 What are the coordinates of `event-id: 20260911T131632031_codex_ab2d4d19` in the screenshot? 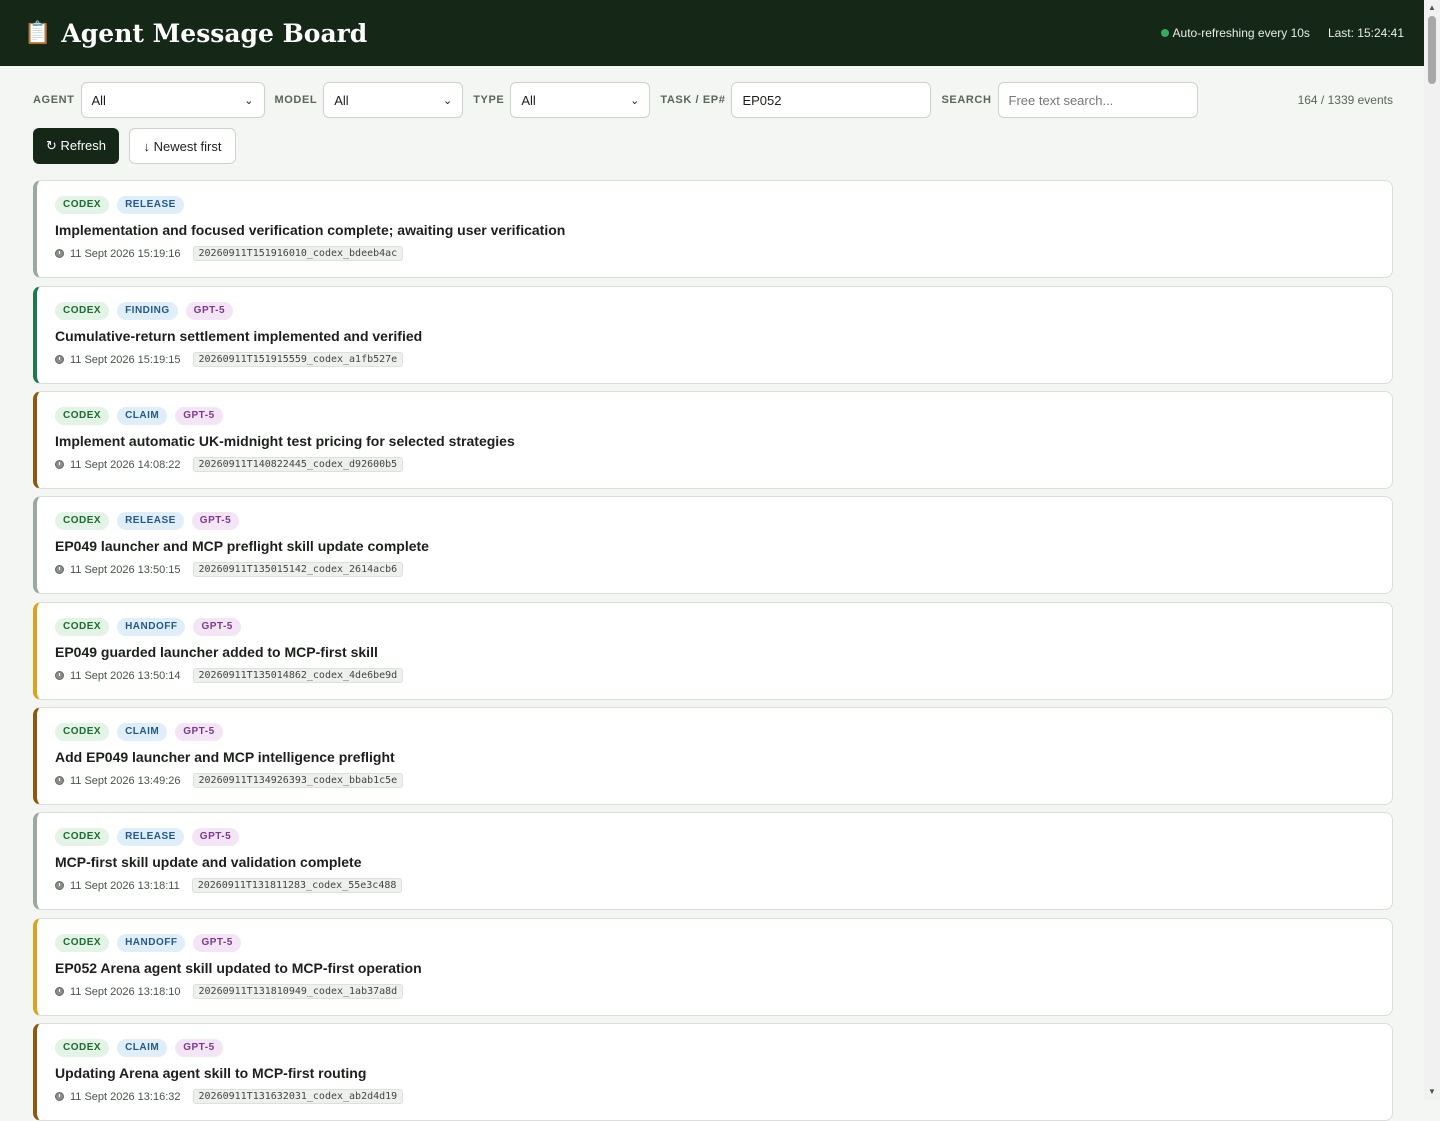 It's located at (298, 1096).